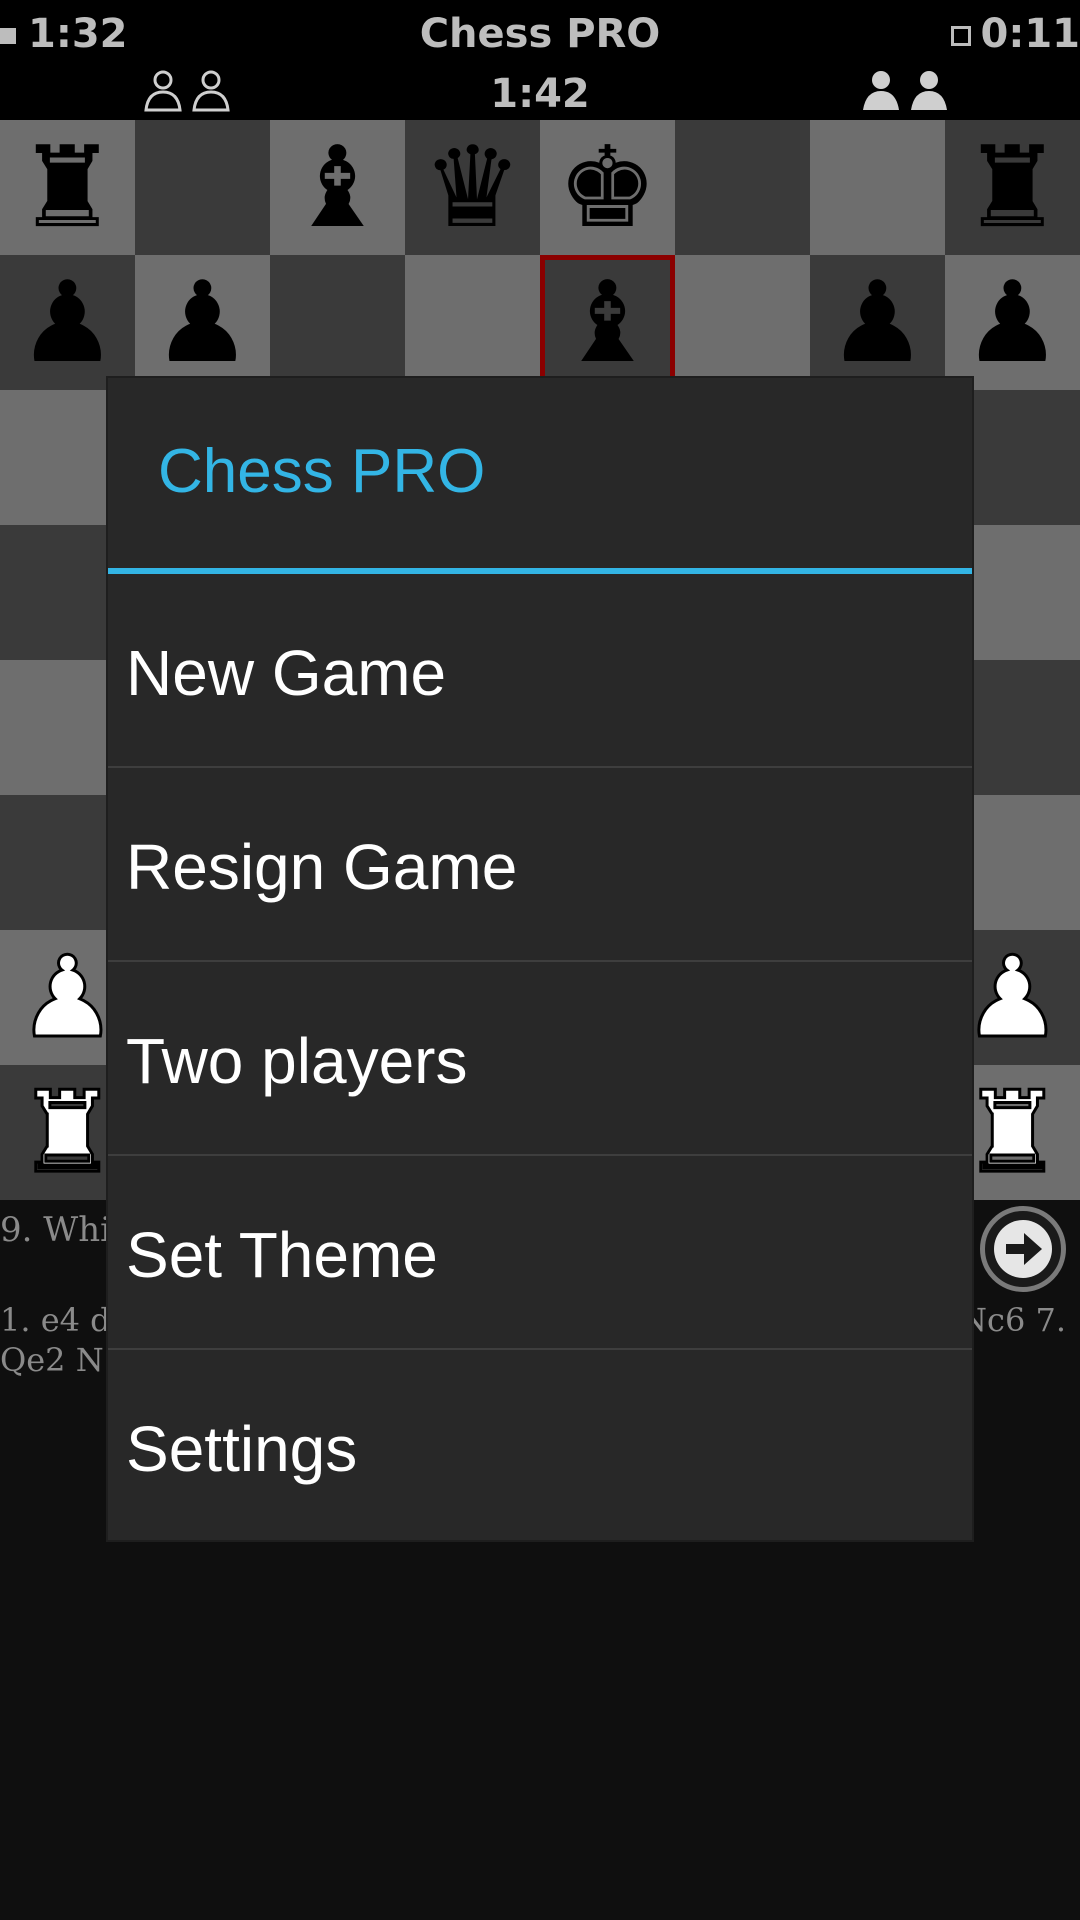  I want to click on board-square-e7: ♝, so click(607, 322).